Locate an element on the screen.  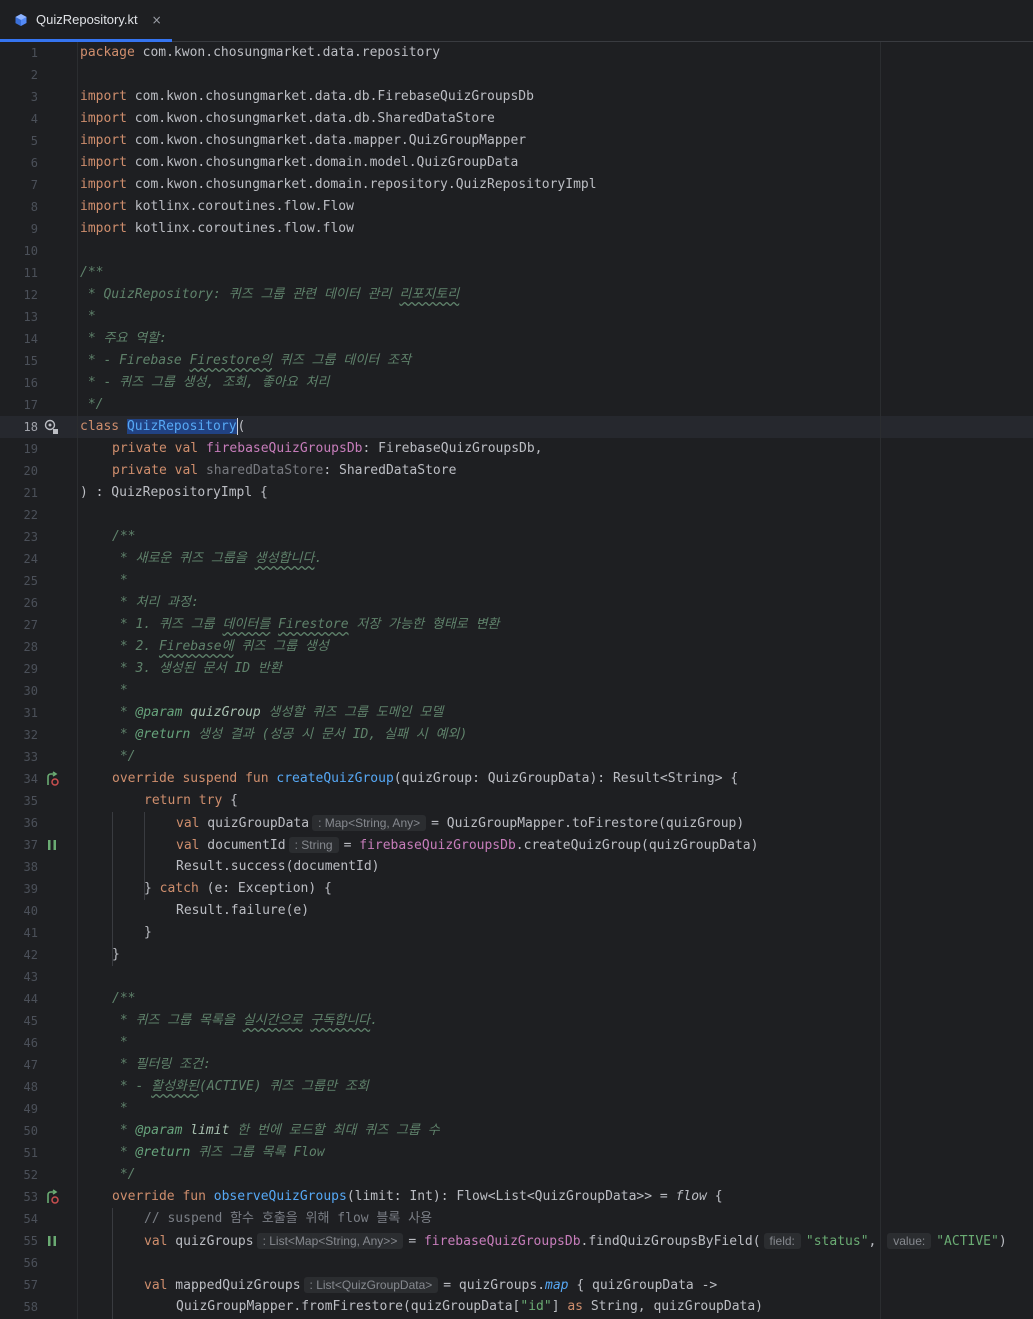
code-line: 51 * @return 퀴즈 그룹 목록 Flow is located at coordinates (516, 1153).